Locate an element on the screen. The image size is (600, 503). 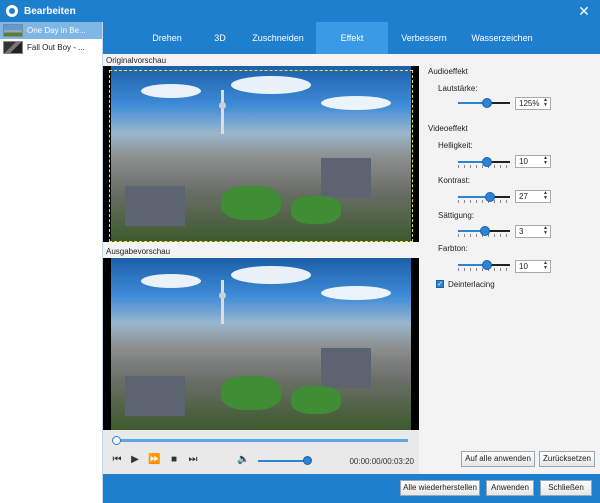
window-title: Bearbeiten is located at coordinates (50, 11).